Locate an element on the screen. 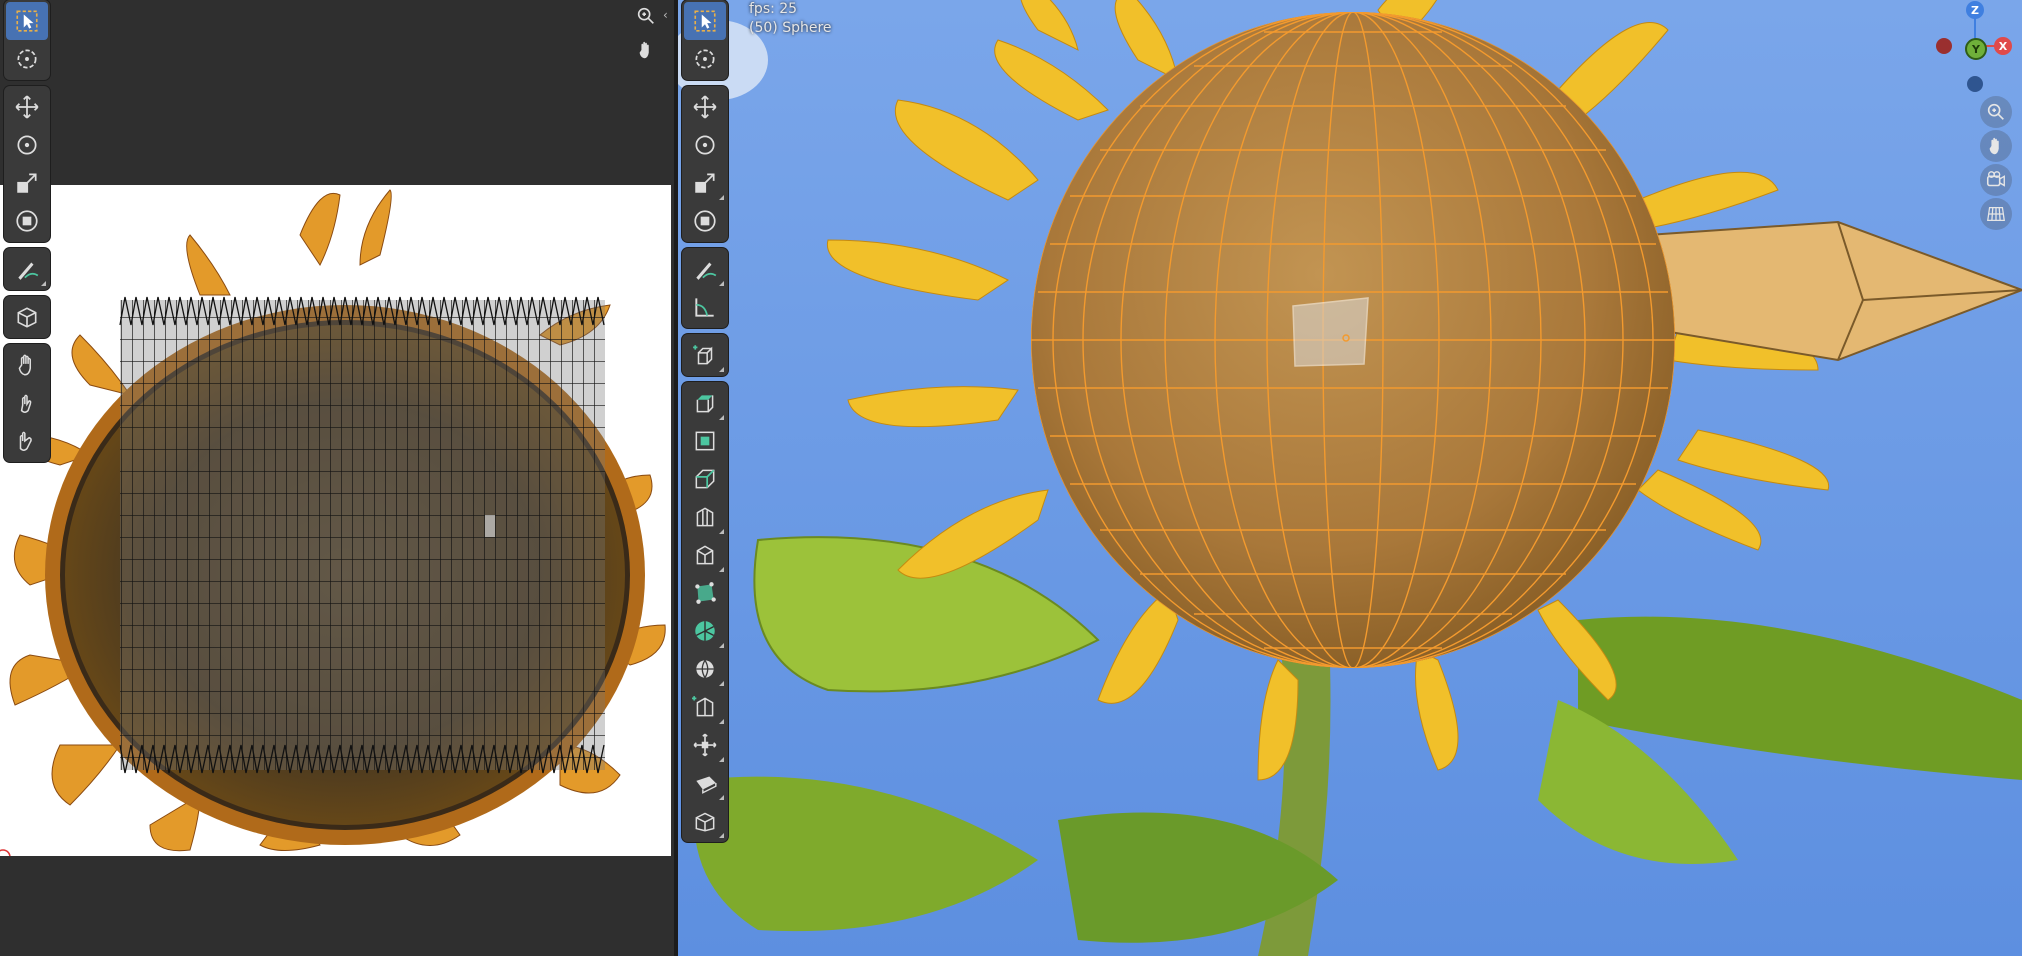 Image resolution: width=2022 pixels, height=956 pixels. grid-perspective-icon is located at coordinates (1996, 214).